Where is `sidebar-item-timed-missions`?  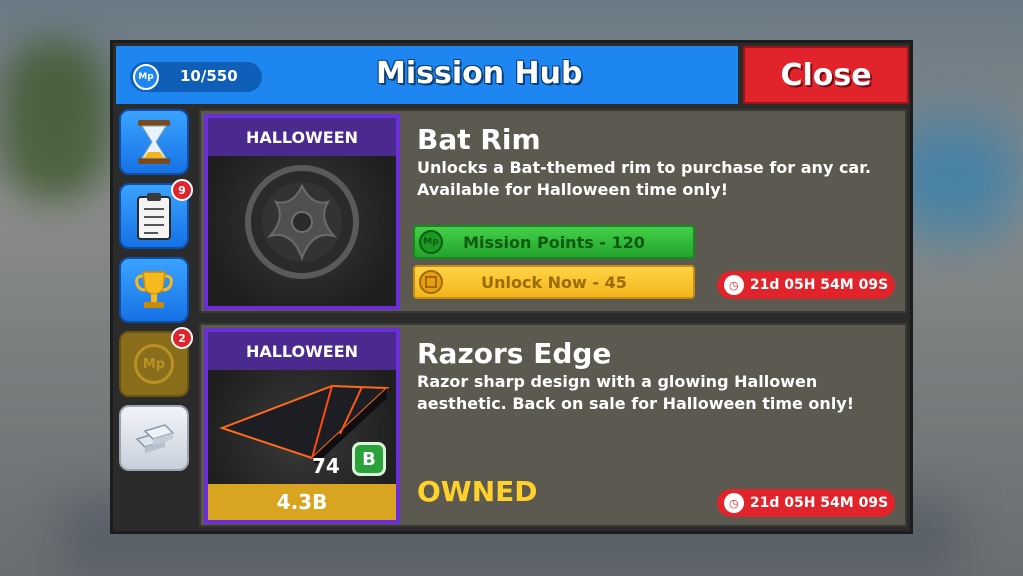
sidebar-item-timed-missions is located at coordinates (154, 142).